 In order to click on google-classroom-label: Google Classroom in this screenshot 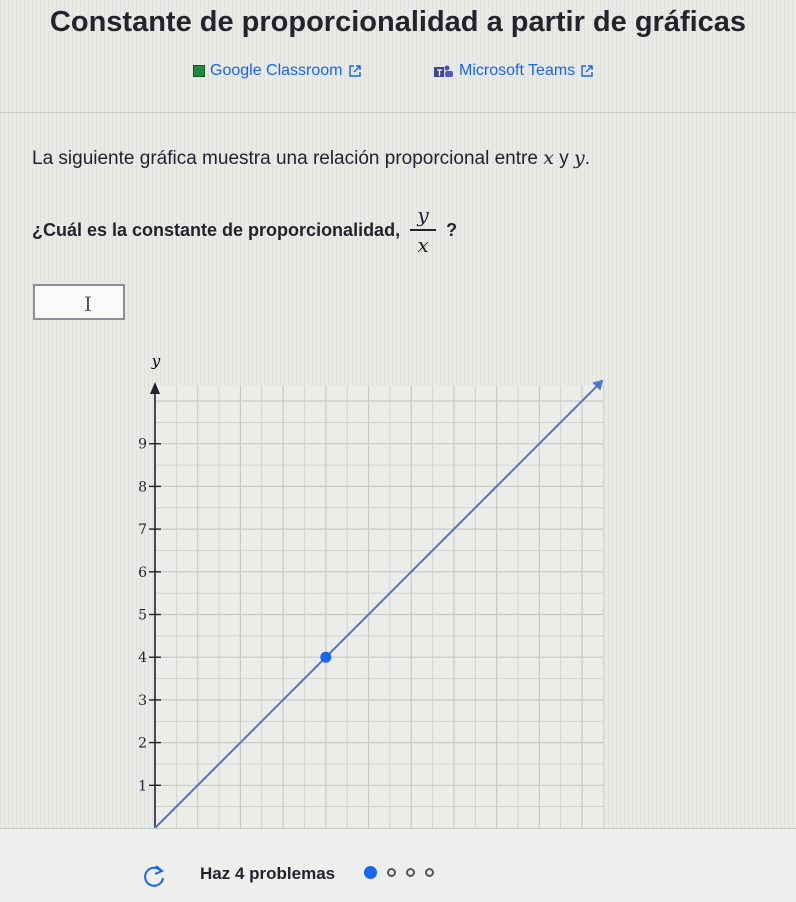, I will do `click(276, 70)`.